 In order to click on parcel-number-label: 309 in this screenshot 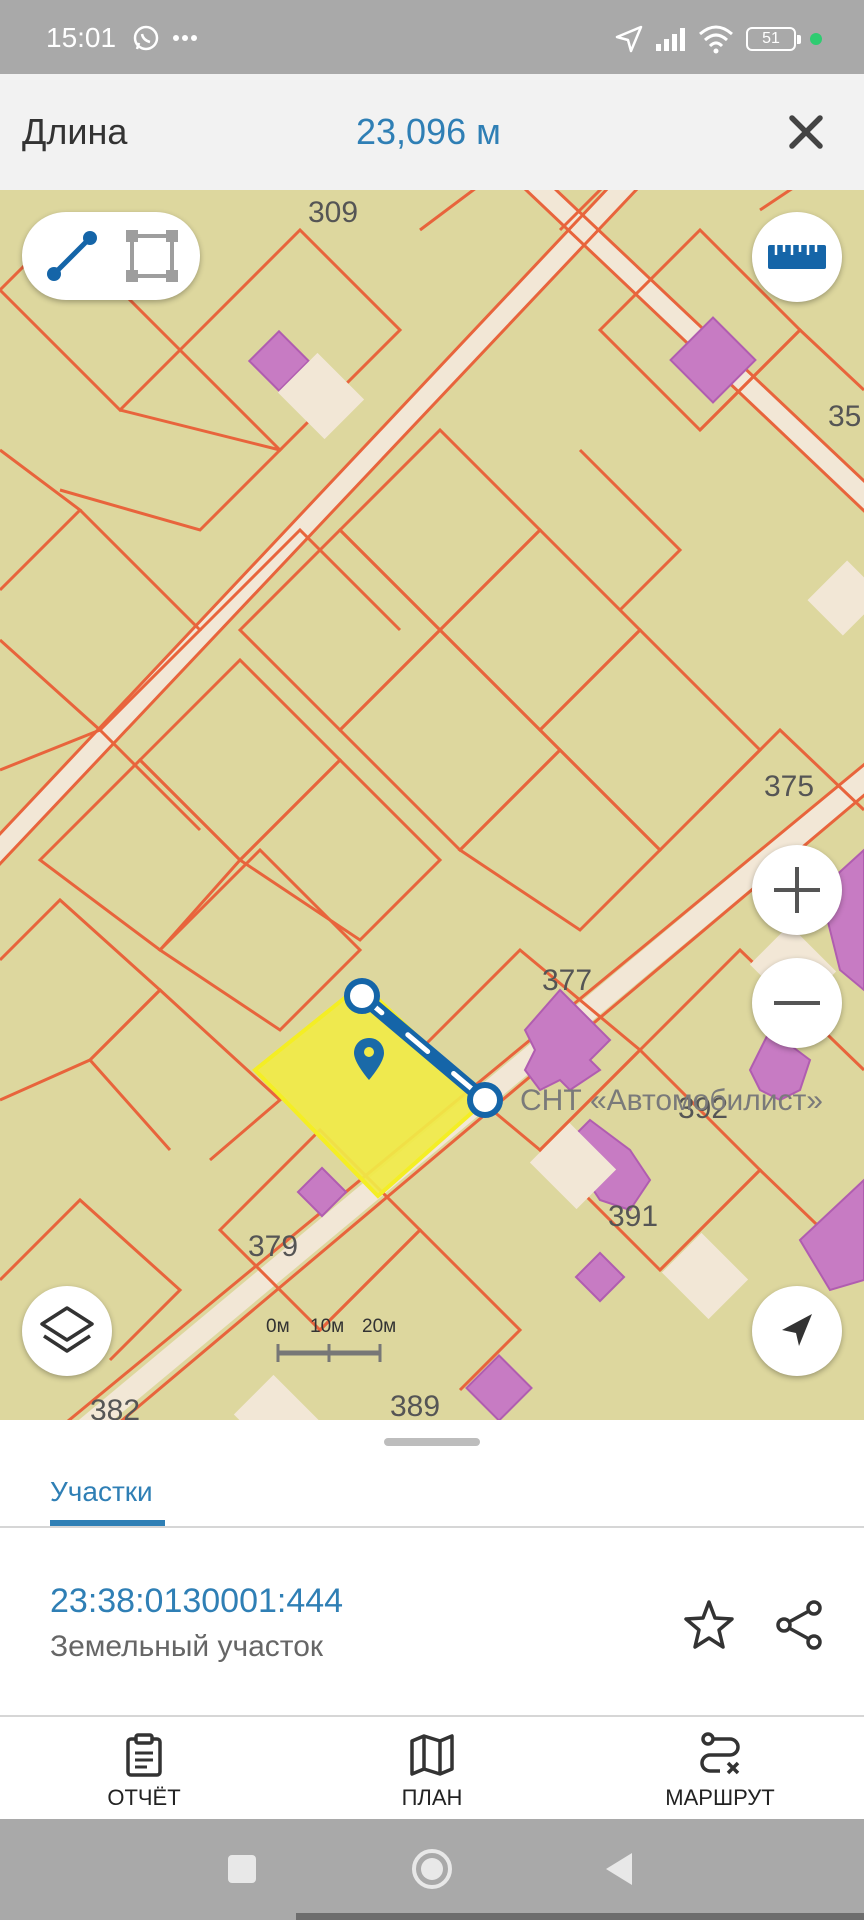, I will do `click(333, 212)`.